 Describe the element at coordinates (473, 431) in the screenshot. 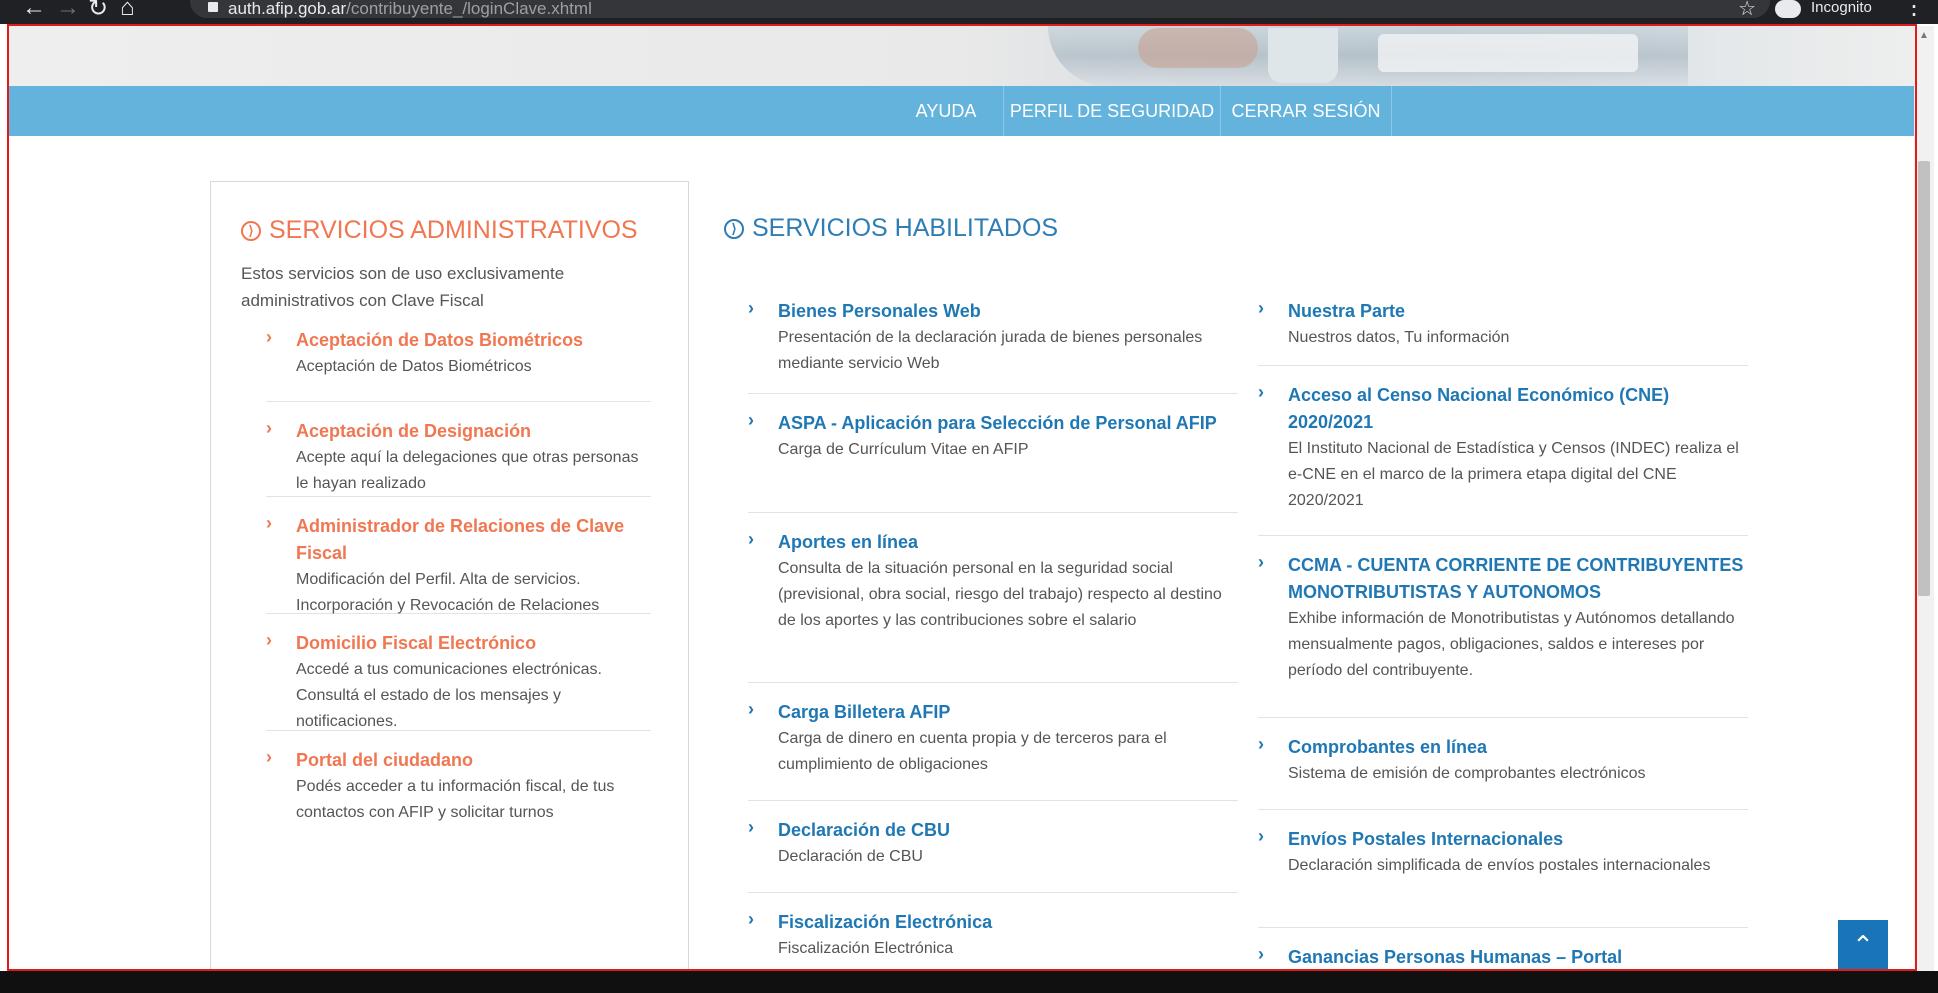

I see `service-link: Aceptación de Designación` at that location.